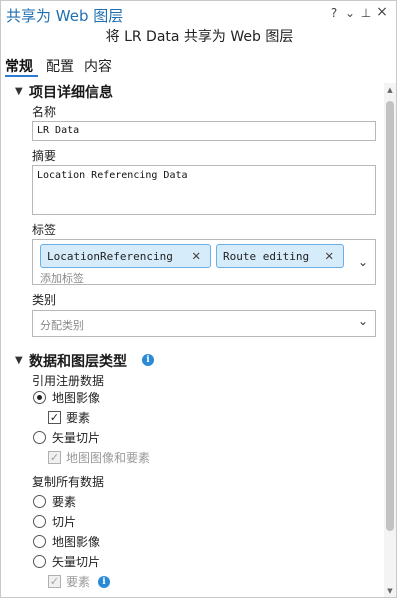 This screenshot has width=397, height=598. I want to click on close-icon: ×, so click(382, 12).